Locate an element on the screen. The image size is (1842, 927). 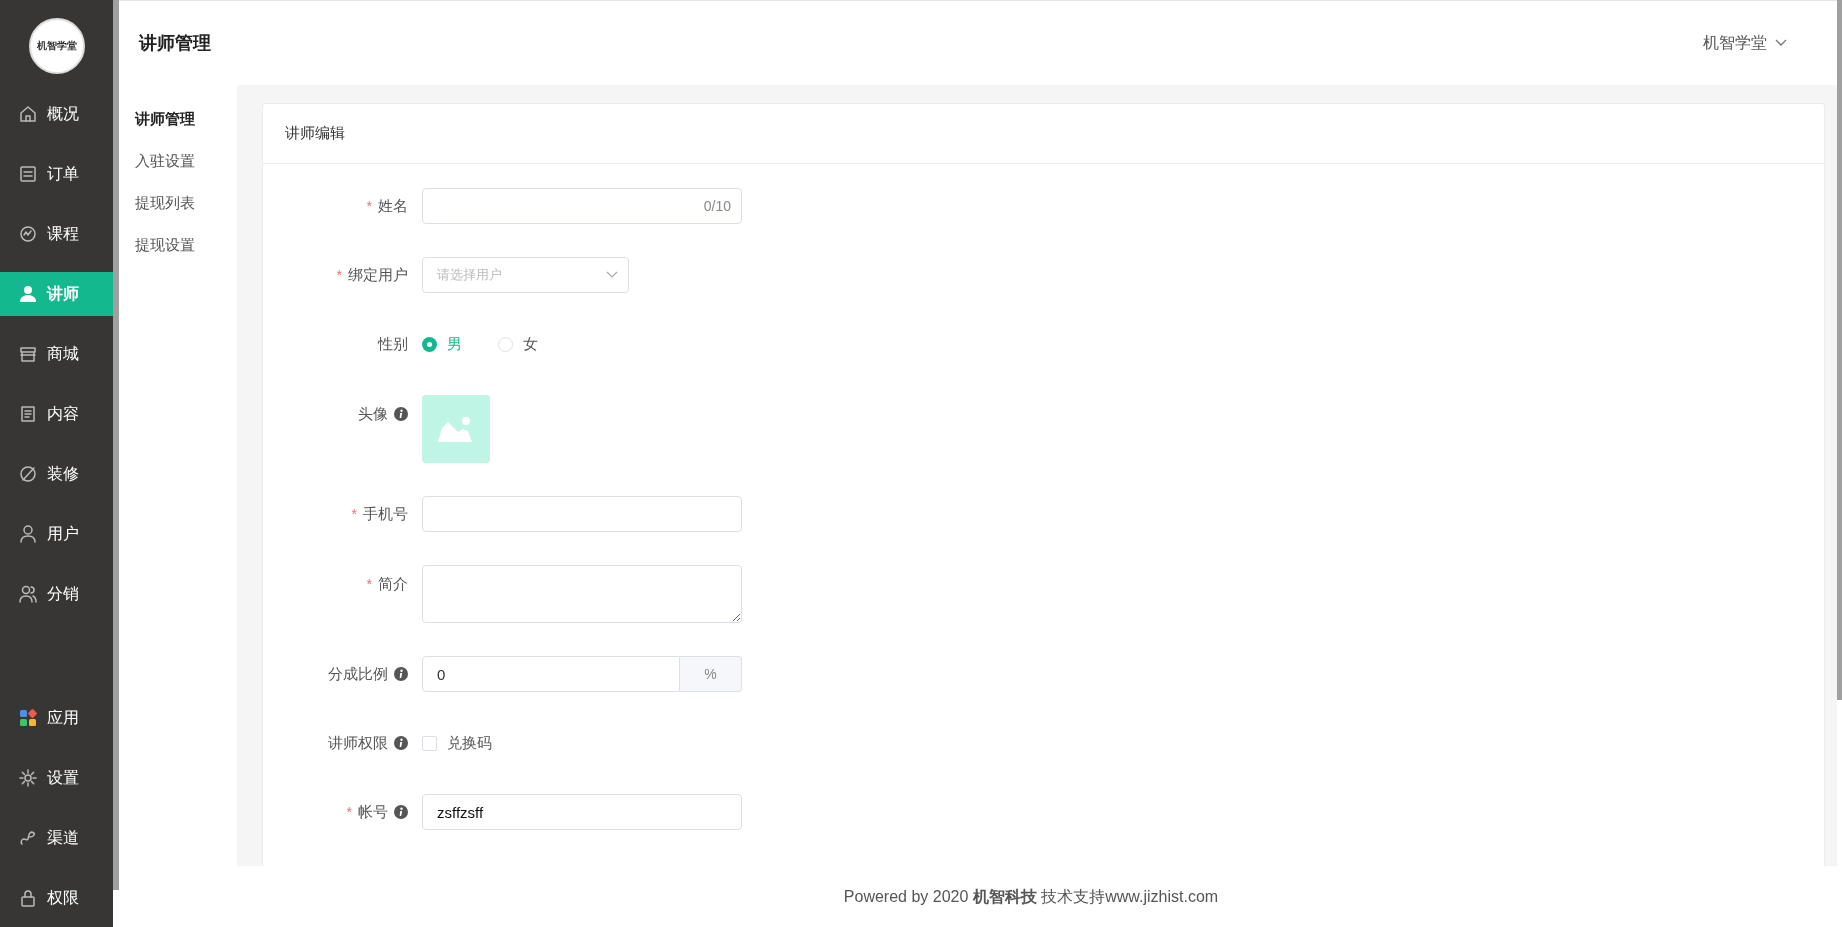
subnav-link: 入驻设置 is located at coordinates (186, 161).